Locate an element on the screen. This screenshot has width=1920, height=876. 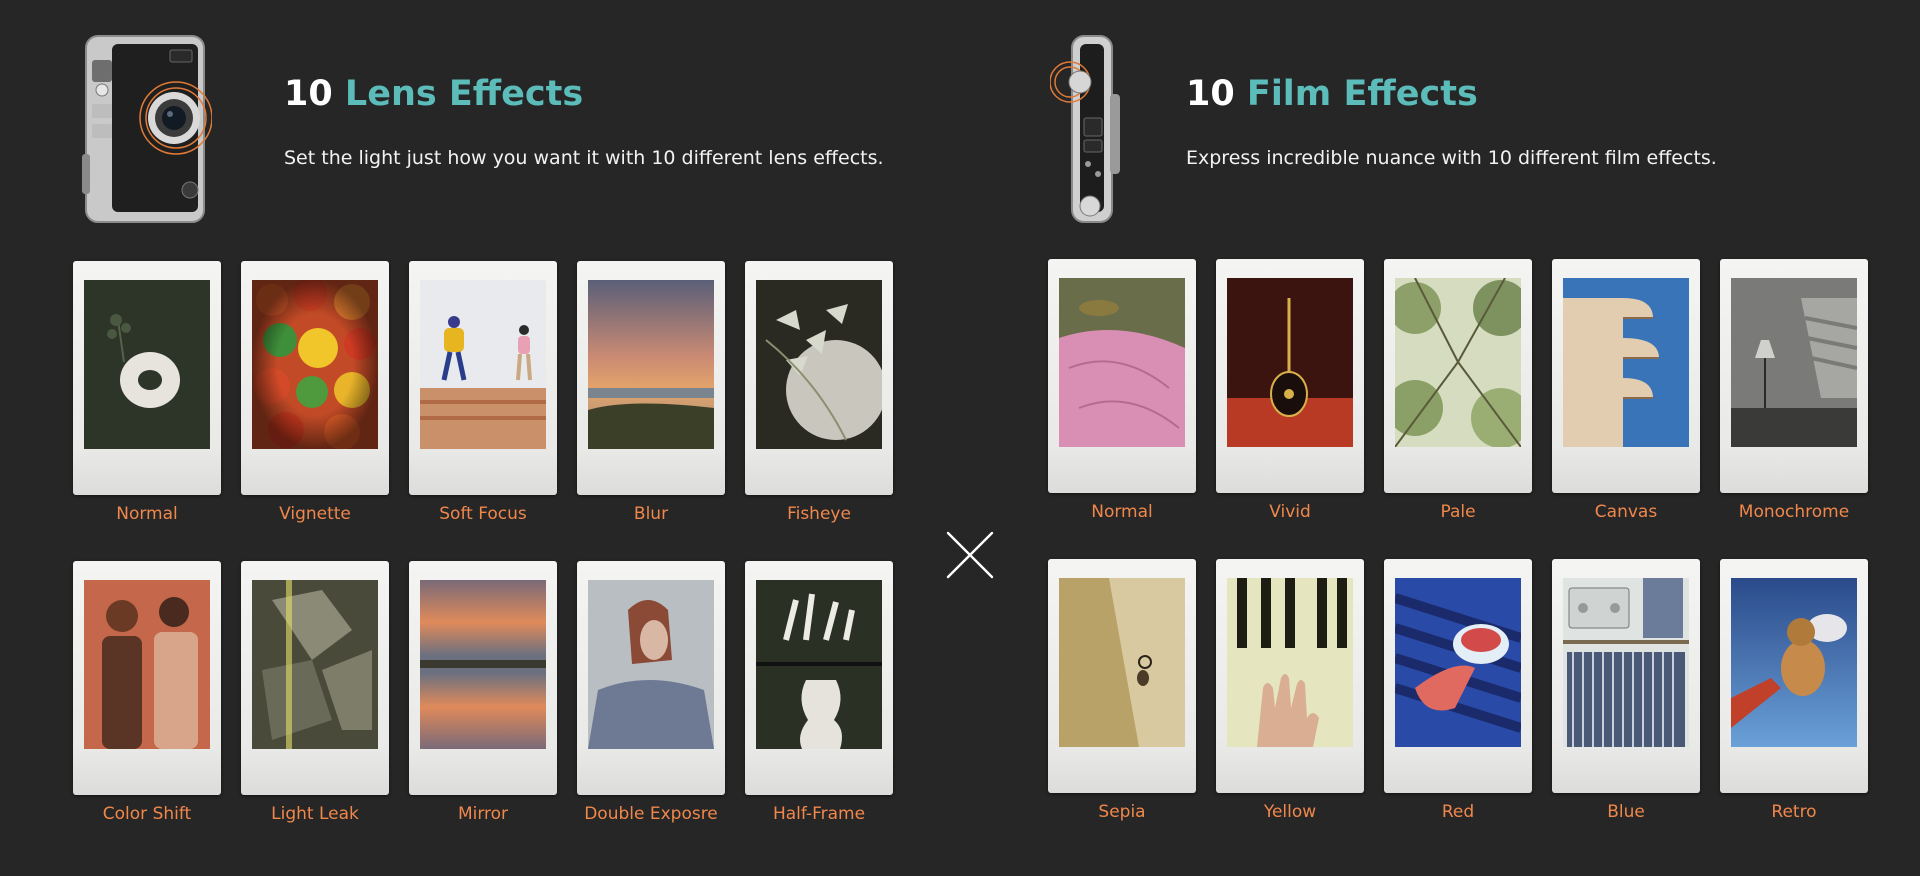
effect-label: Mirror is located at coordinates (483, 814).